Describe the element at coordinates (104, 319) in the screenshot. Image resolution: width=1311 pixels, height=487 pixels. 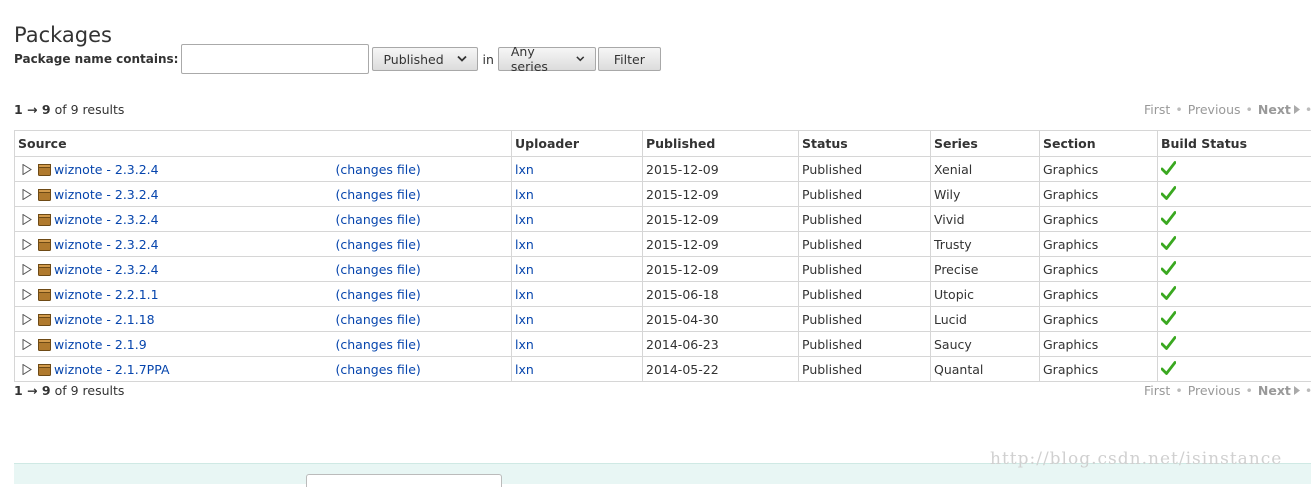
I see `source-link: wiznote - 2.1.18` at that location.